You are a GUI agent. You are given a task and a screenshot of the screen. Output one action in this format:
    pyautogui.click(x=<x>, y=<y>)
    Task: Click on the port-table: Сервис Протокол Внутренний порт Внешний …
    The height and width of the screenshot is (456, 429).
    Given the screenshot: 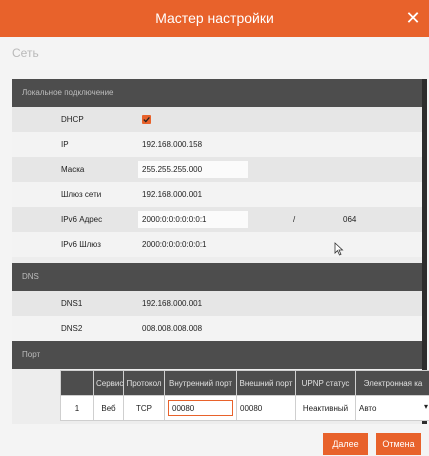 What is the action you would take?
    pyautogui.click(x=244, y=395)
    